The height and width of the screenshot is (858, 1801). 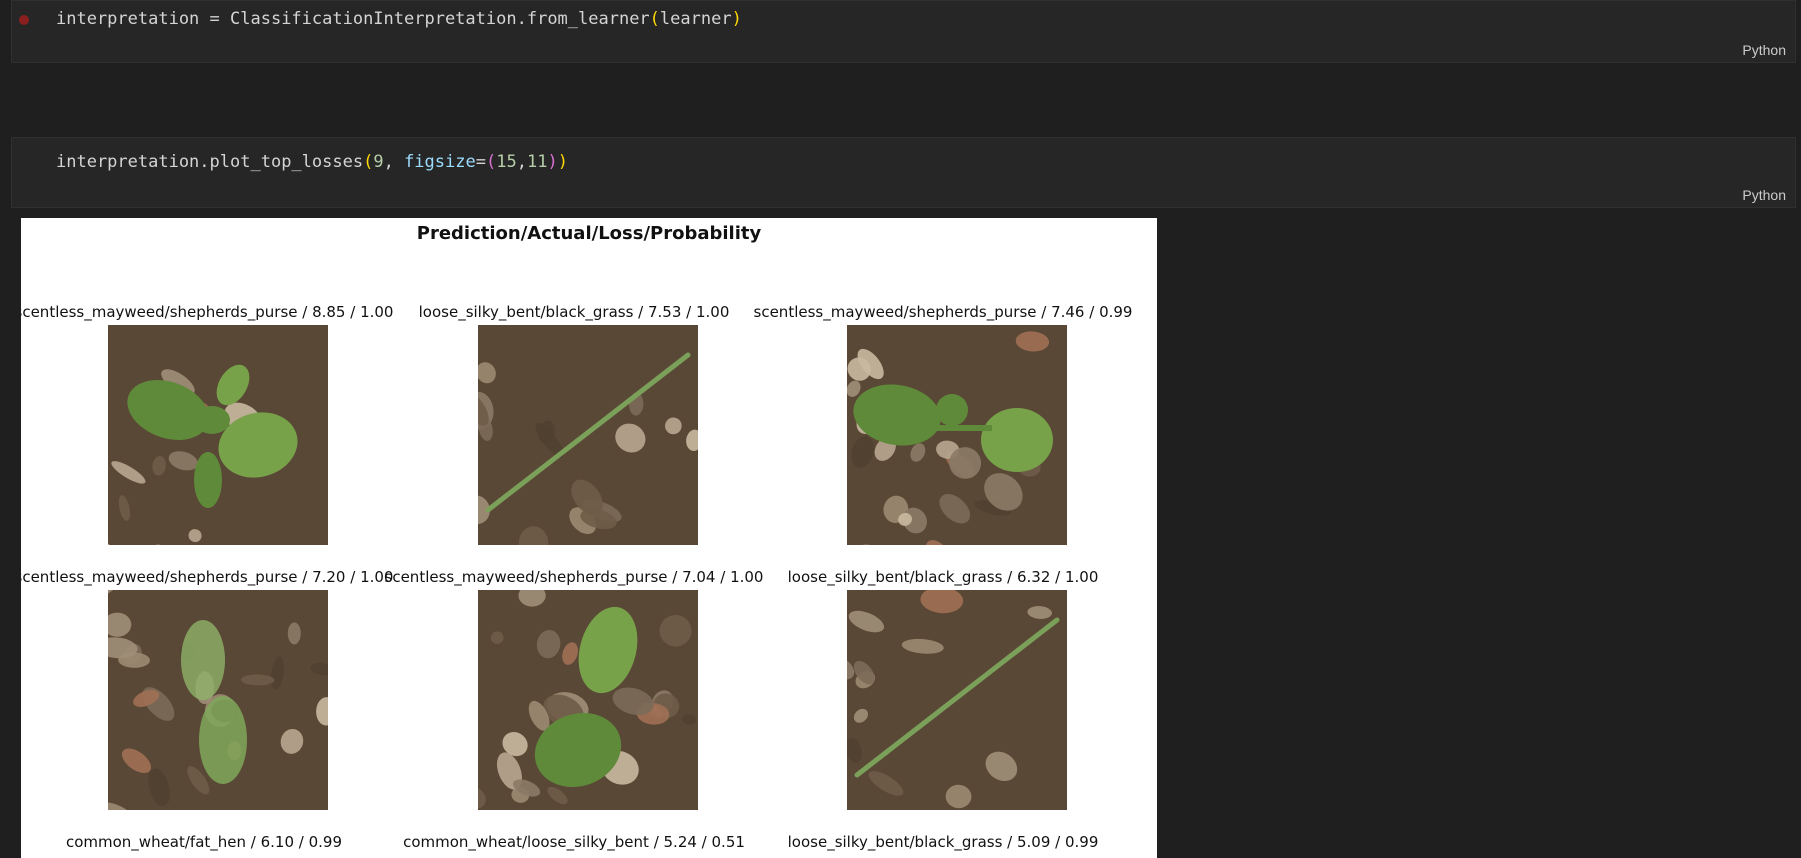 I want to click on code-token: 9, so click(x=378, y=162).